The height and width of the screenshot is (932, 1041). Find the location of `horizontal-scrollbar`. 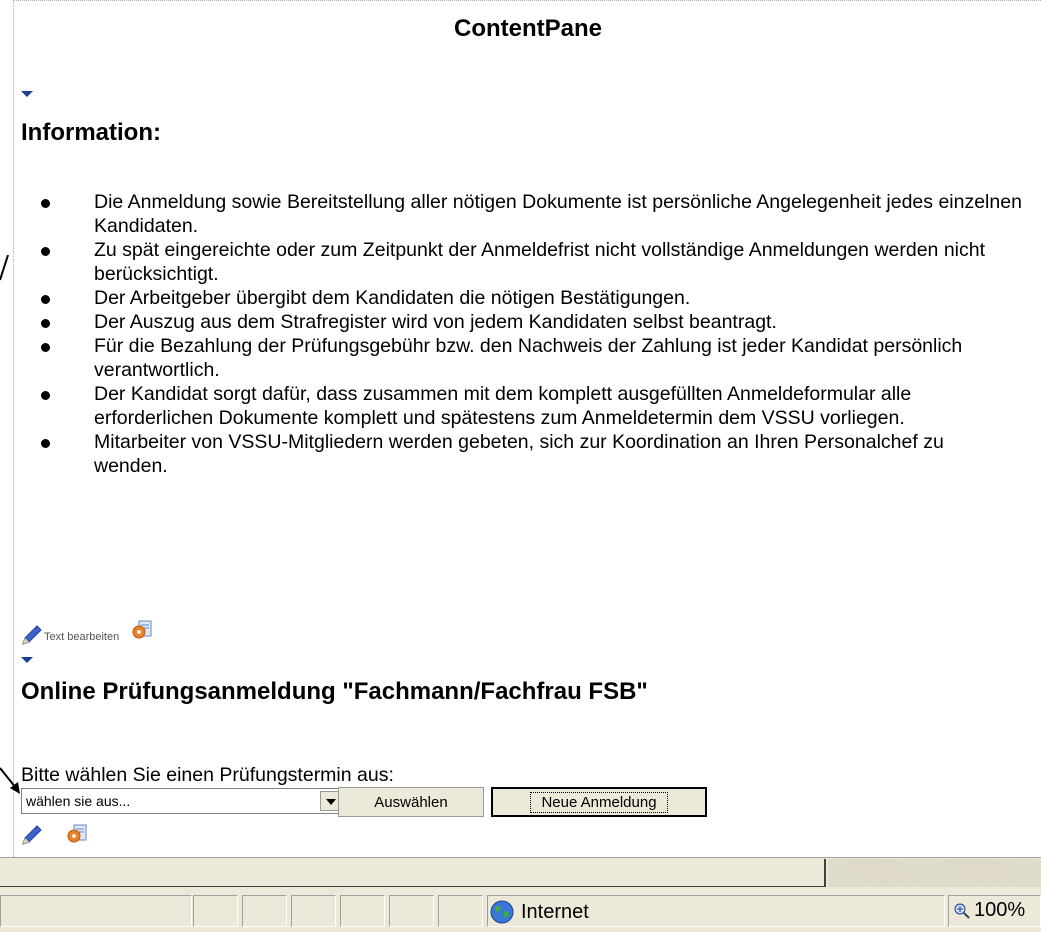

horizontal-scrollbar is located at coordinates (520, 872).